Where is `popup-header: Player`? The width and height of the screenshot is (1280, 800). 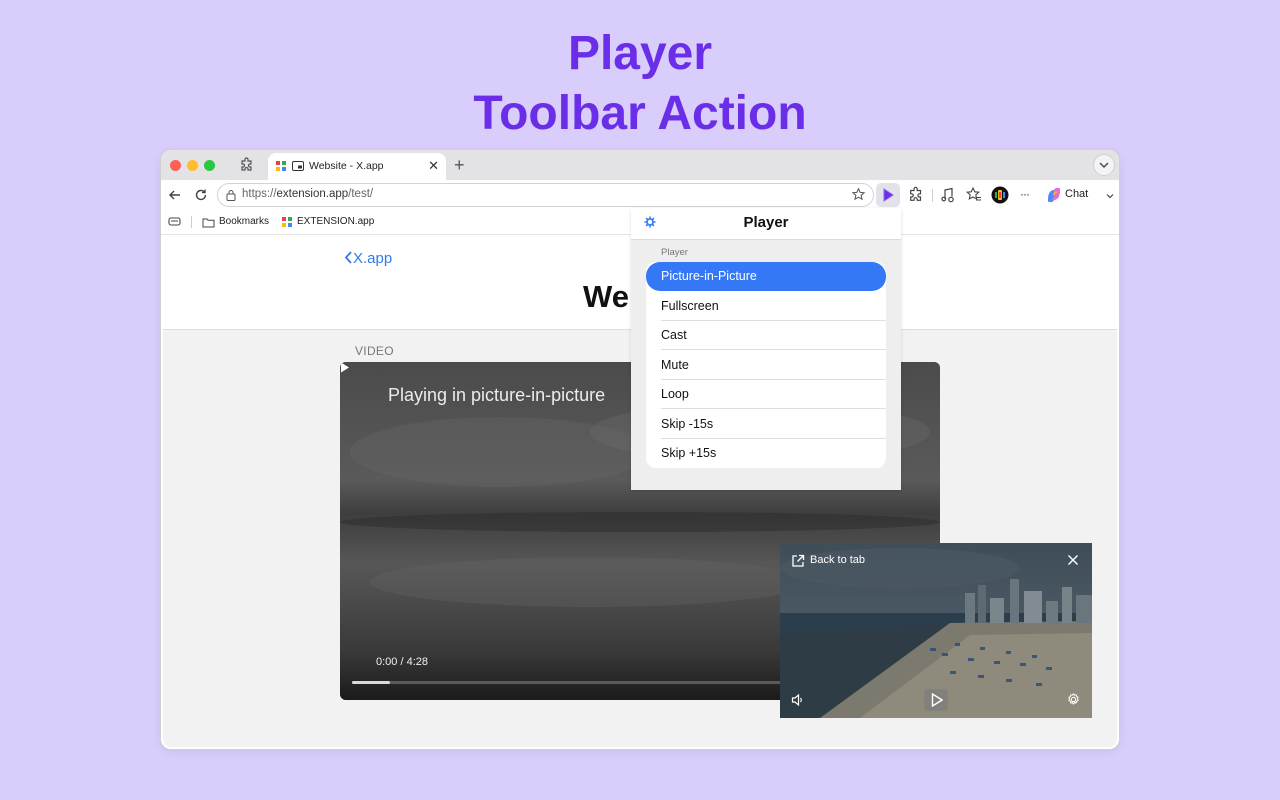
popup-header: Player is located at coordinates (766, 224).